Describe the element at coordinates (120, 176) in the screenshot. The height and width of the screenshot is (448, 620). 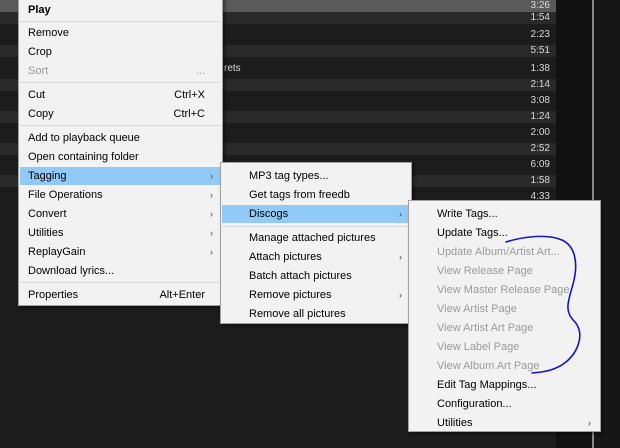
I see `menu-item-tagging: Tagging ›` at that location.